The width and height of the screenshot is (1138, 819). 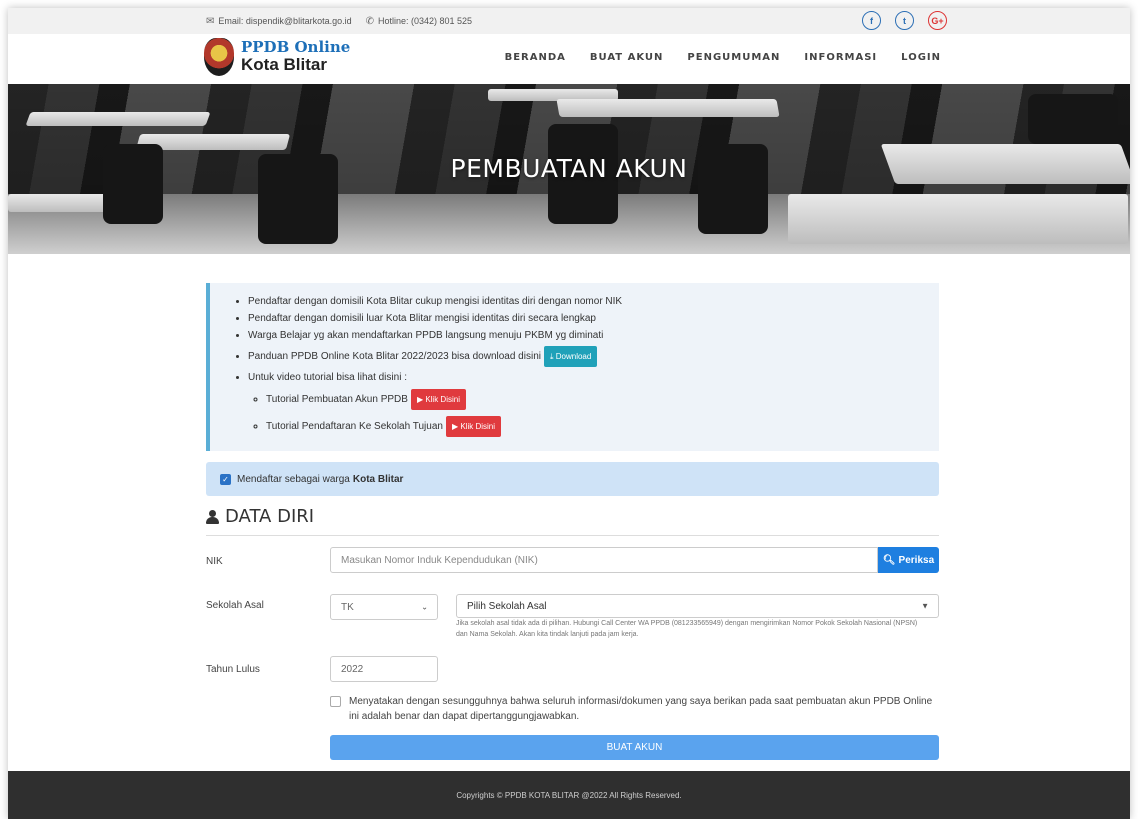 I want to click on chevron-down-icon: ⌄, so click(x=424, y=607).